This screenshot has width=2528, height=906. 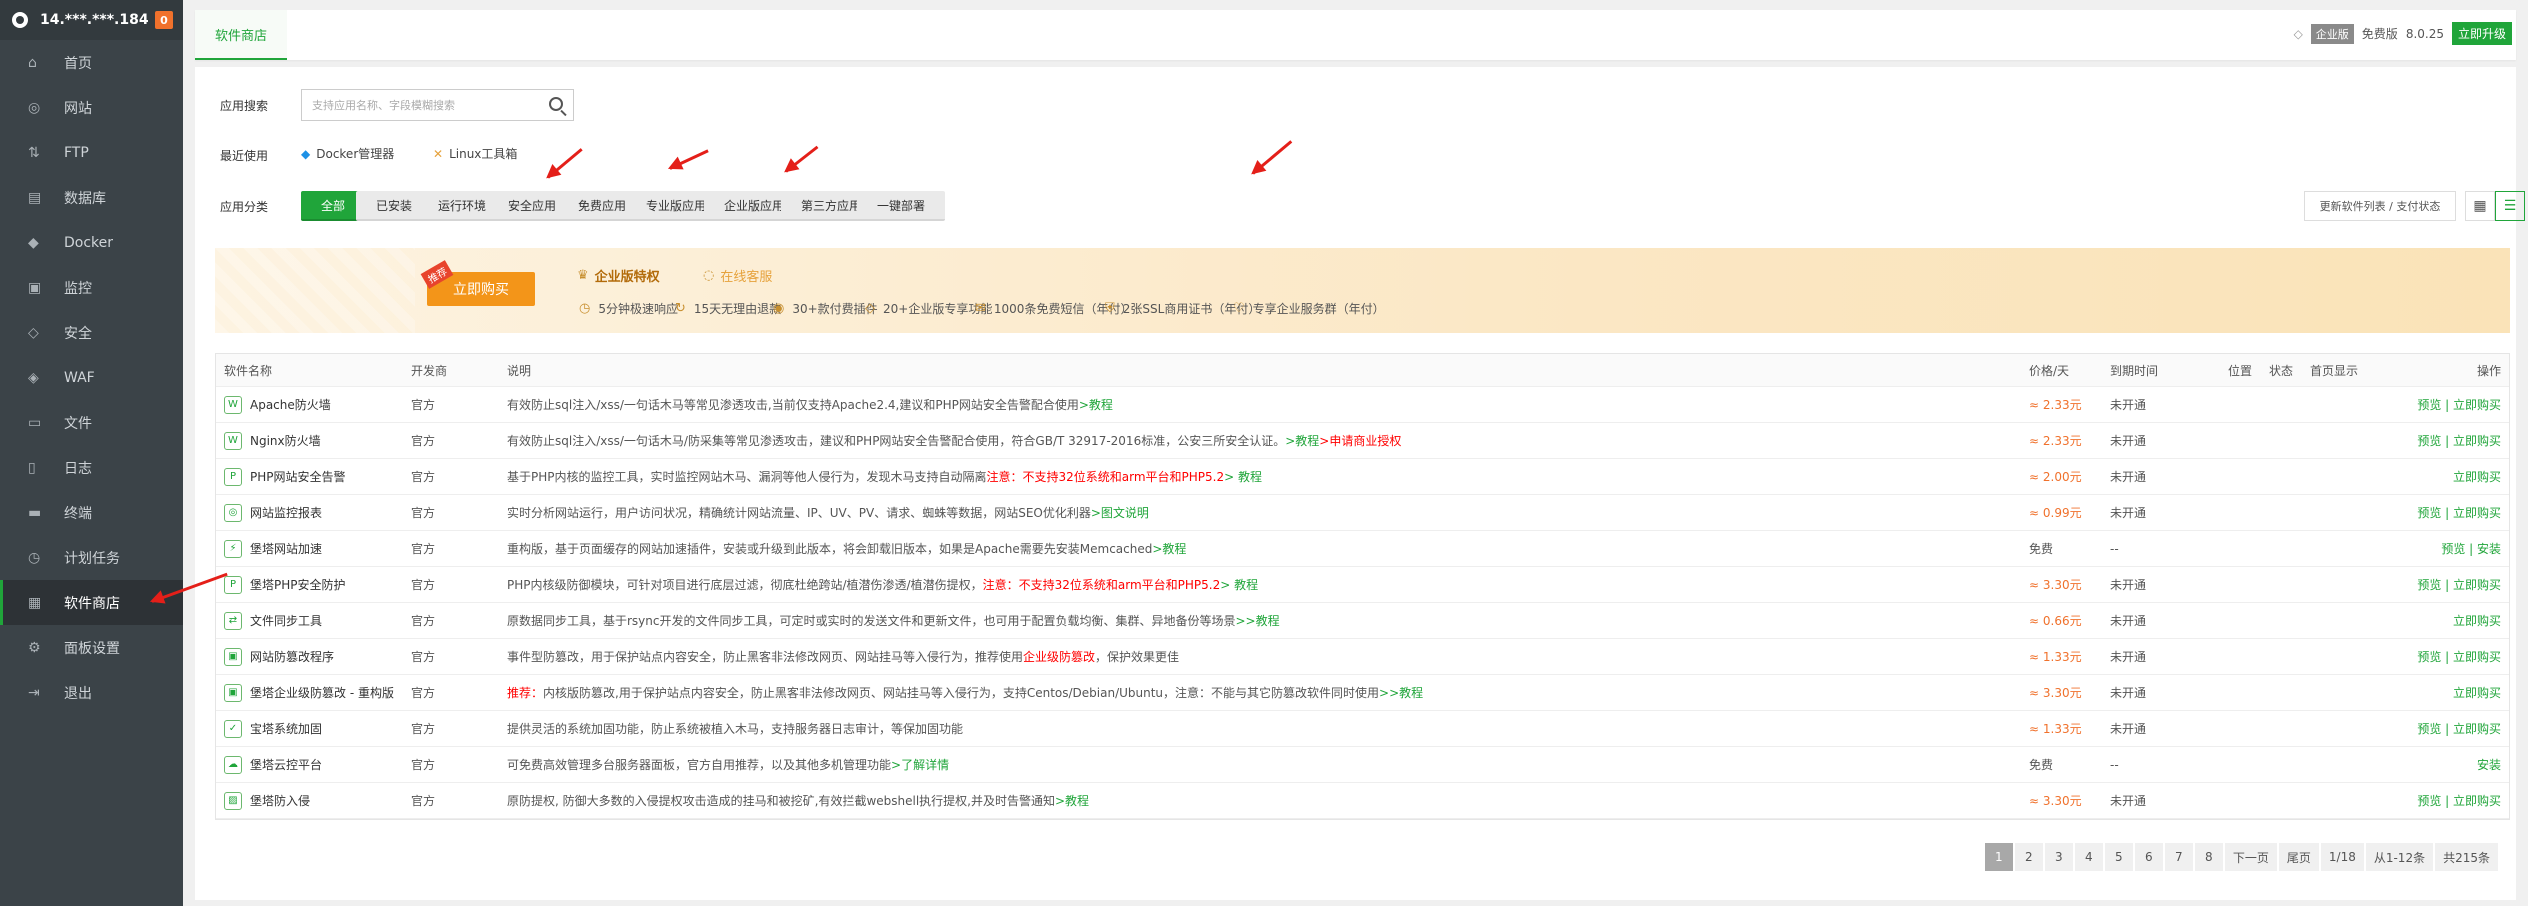 What do you see at coordinates (33, 332) in the screenshot?
I see `shield-icon: ◇` at bounding box center [33, 332].